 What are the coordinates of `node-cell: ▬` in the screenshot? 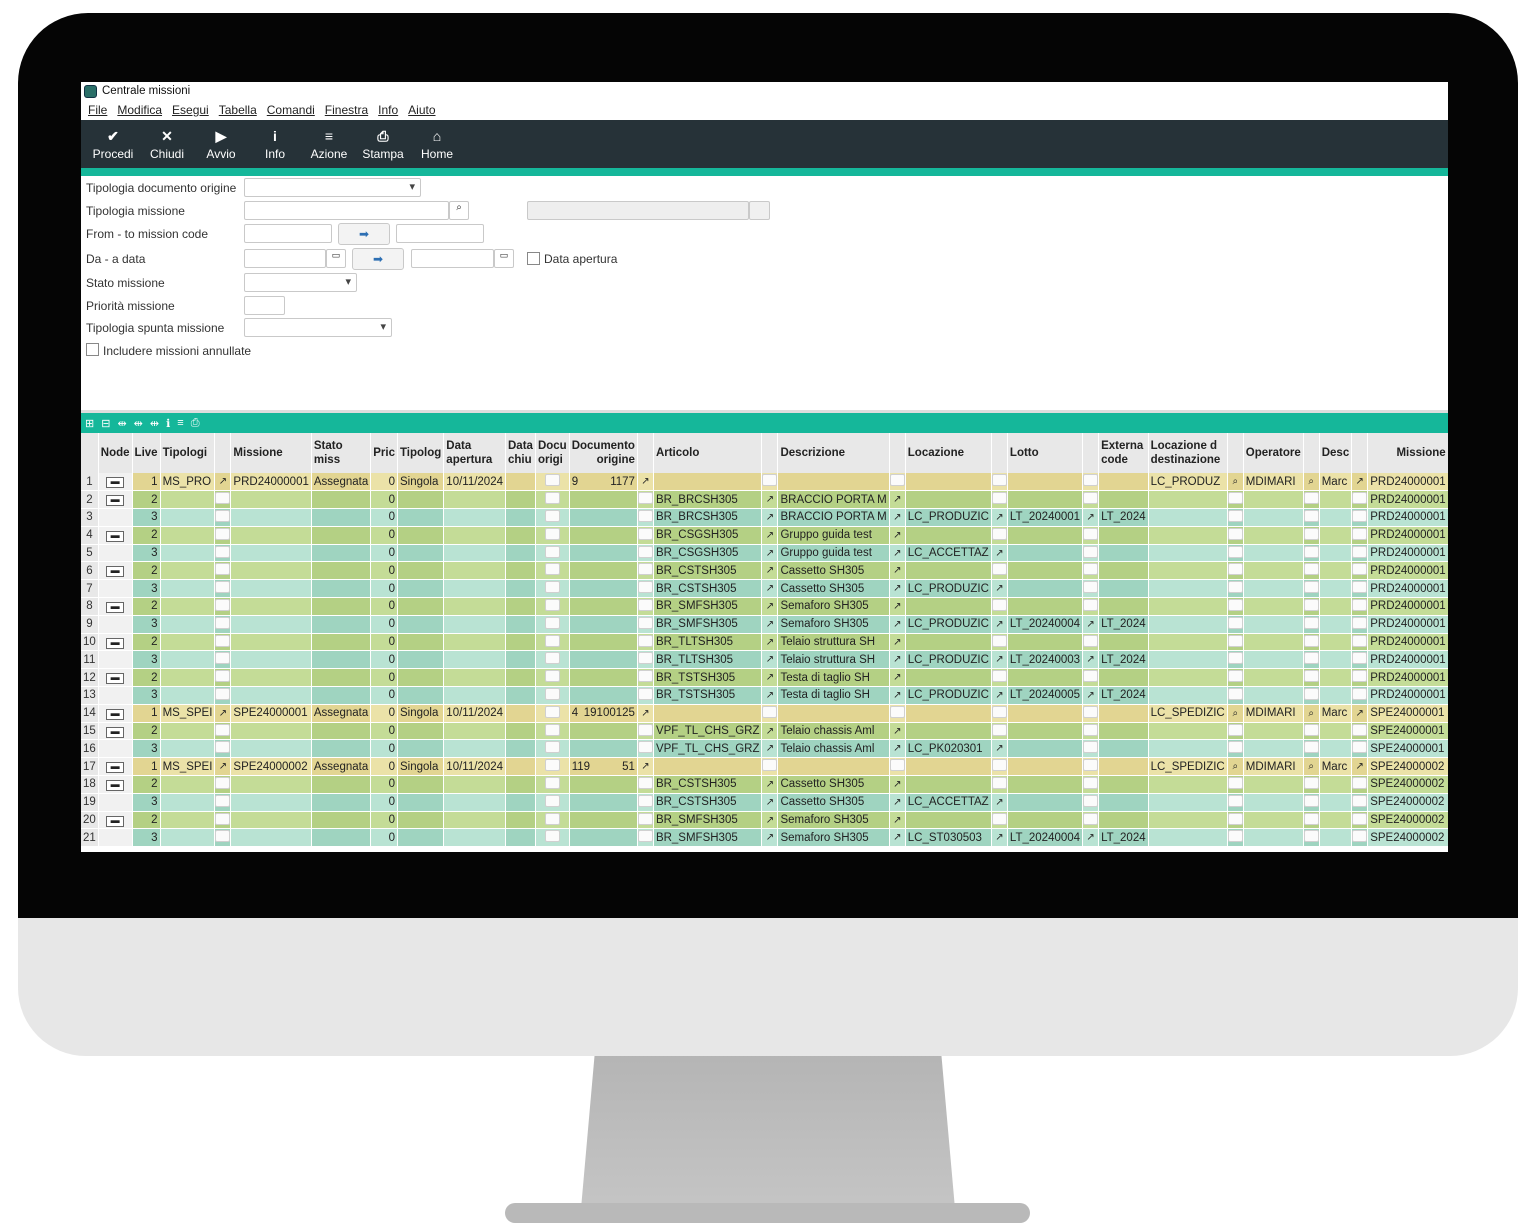 It's located at (115, 642).